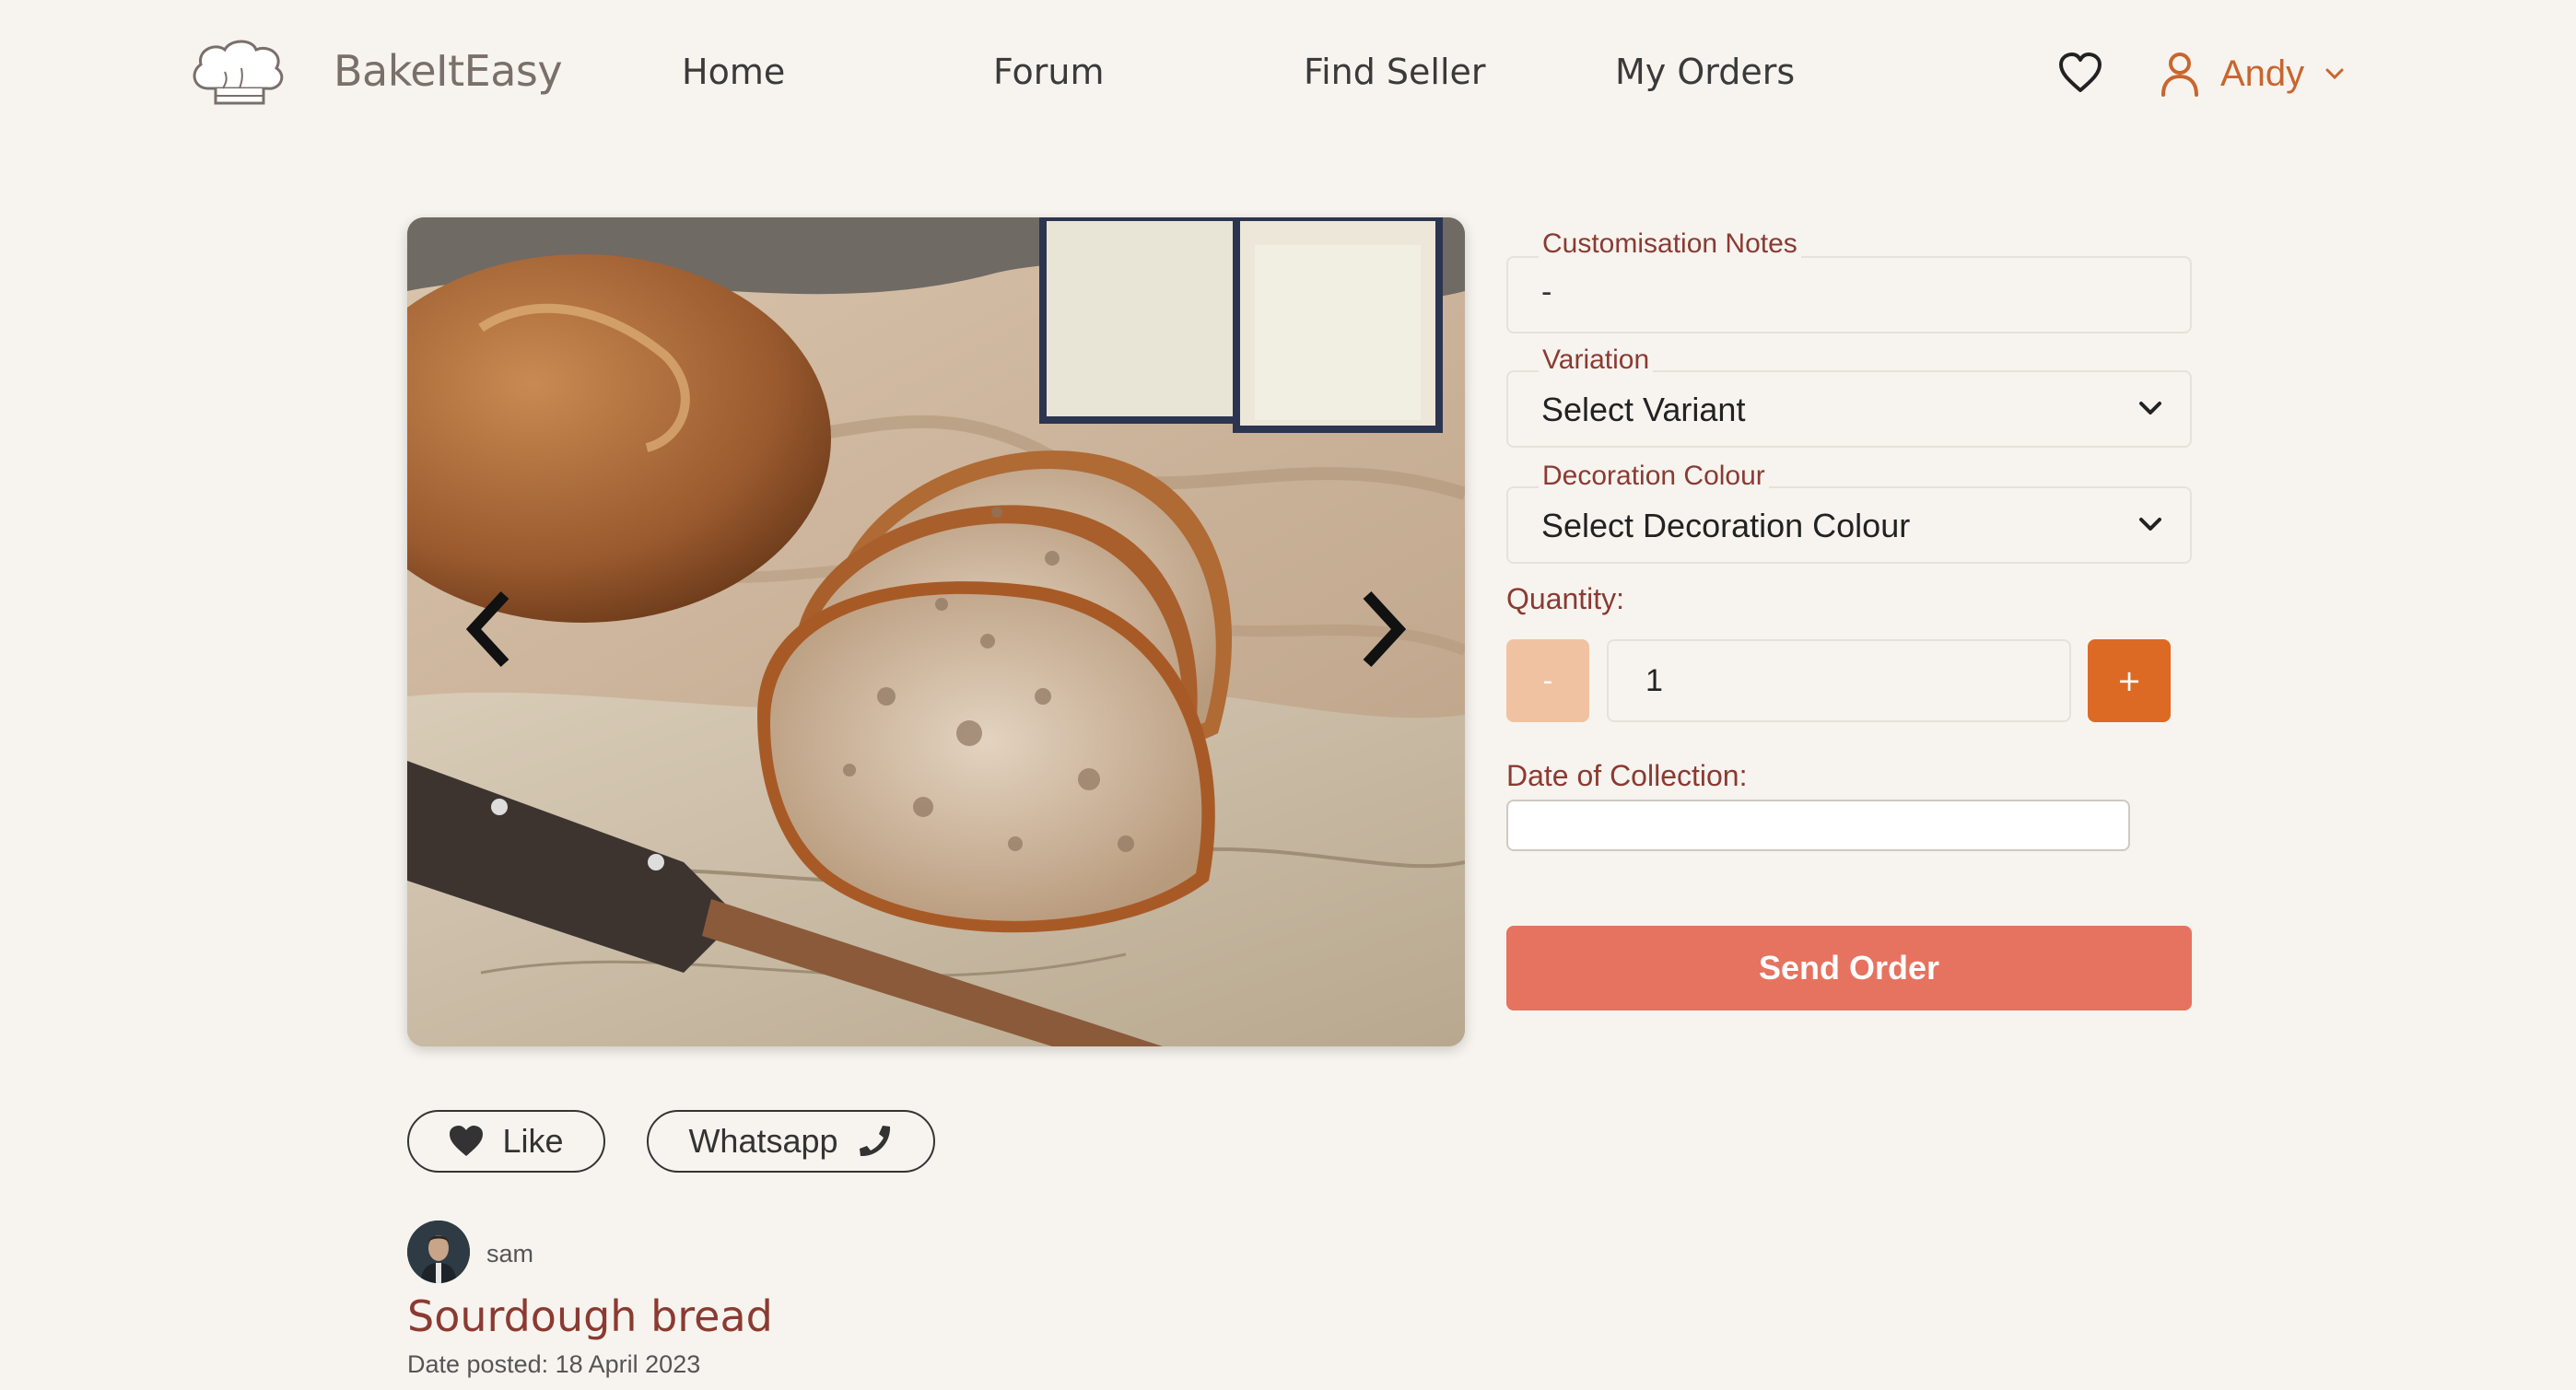 The height and width of the screenshot is (1390, 2576). I want to click on nav-home-link: Home, so click(733, 72).